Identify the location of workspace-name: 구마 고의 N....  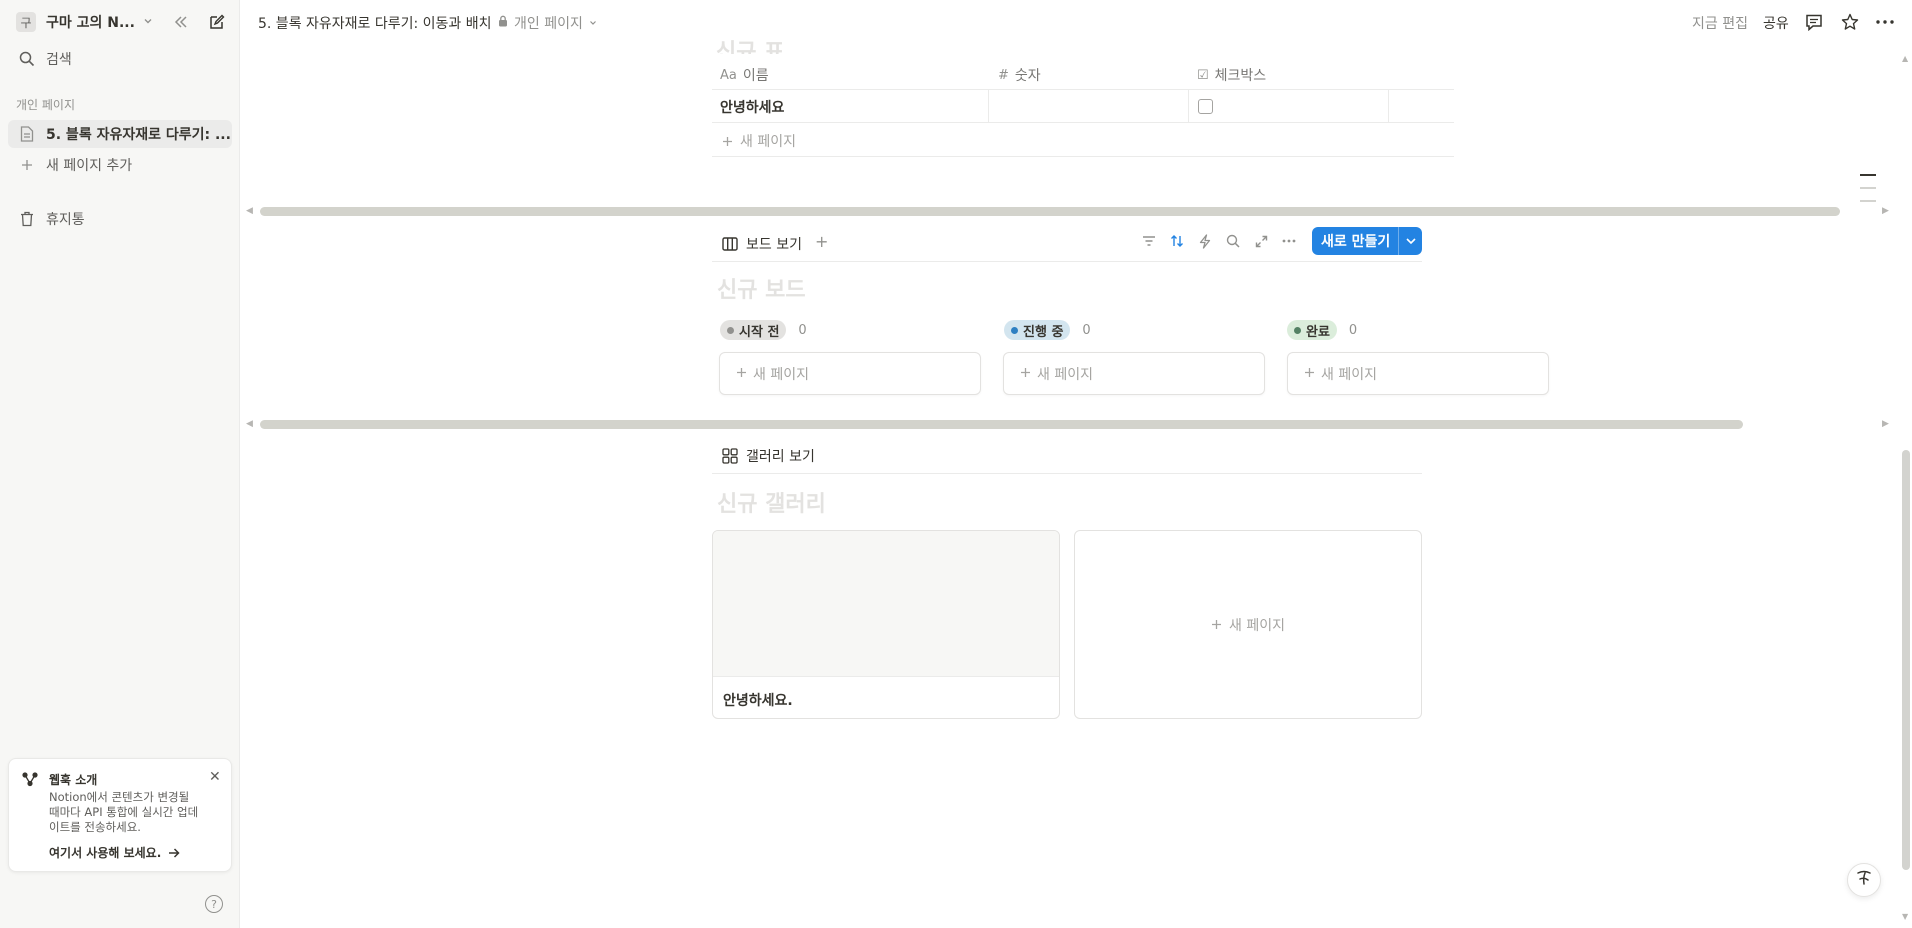
(90, 23).